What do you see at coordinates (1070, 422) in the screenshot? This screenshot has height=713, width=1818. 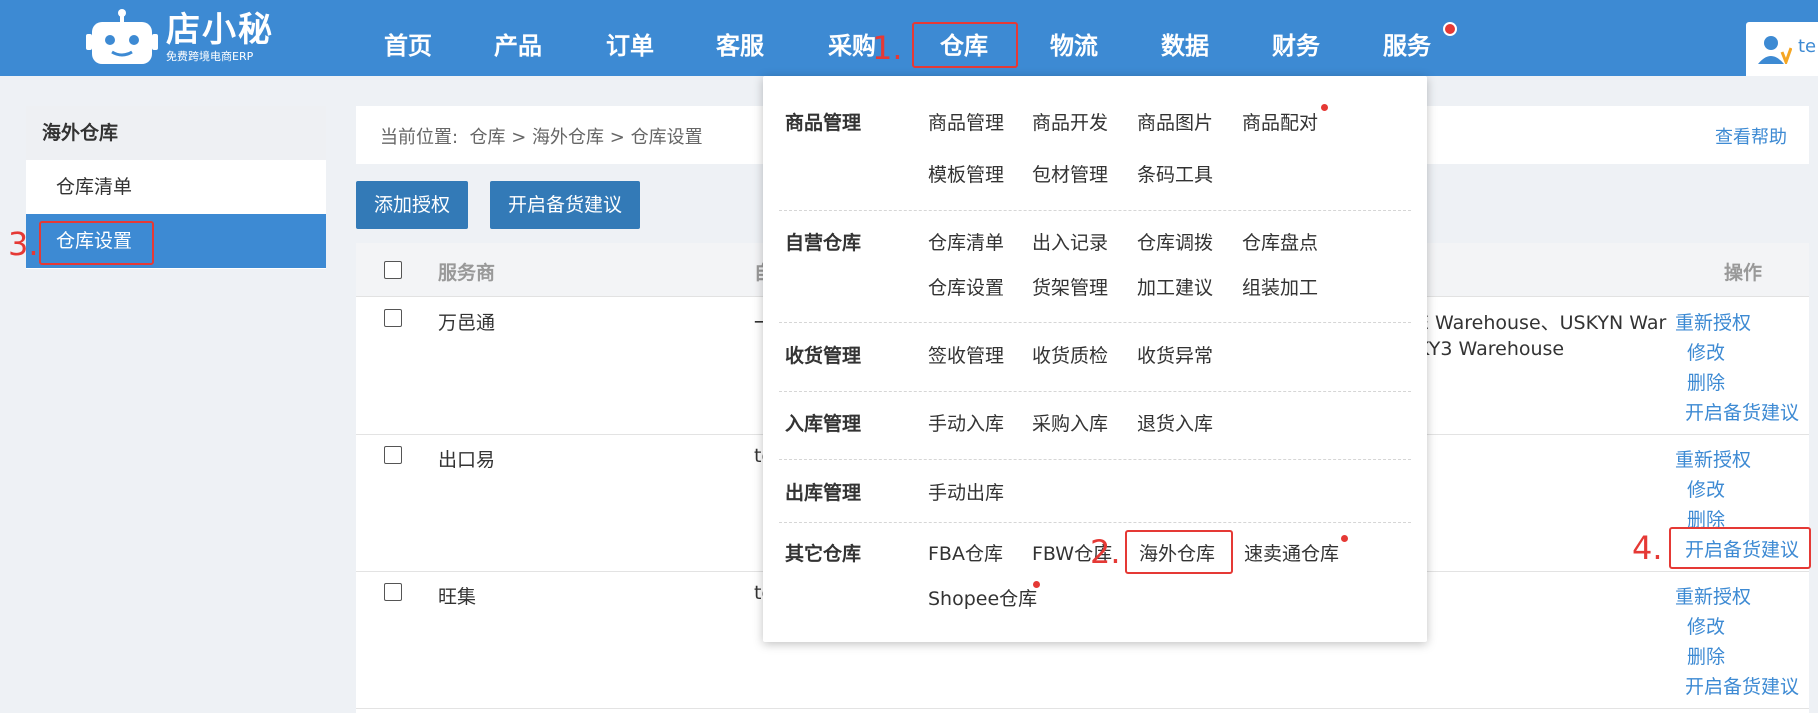 I see `menu-item-purchase-inbound: 采购入库` at bounding box center [1070, 422].